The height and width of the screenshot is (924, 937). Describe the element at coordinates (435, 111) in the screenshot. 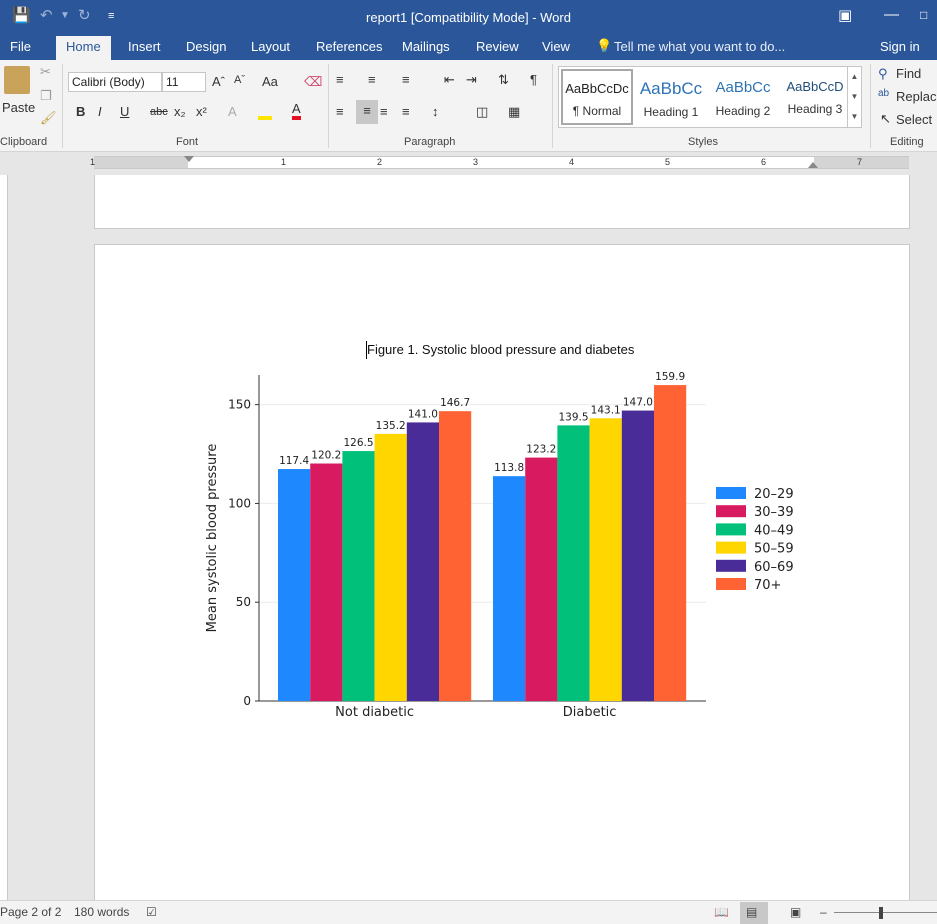

I see `line-spacing-icon: ↕` at that location.